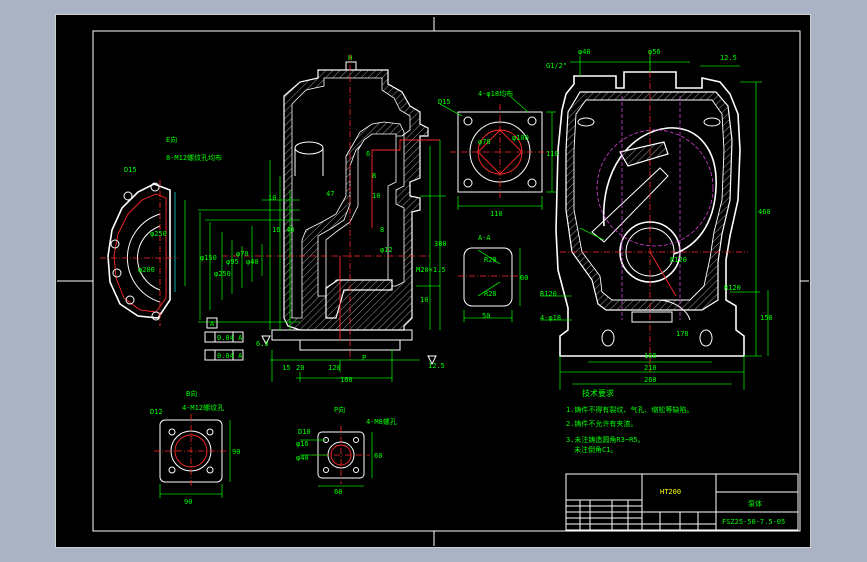 This screenshot has width=867, height=562. What do you see at coordinates (436, 366) in the screenshot?
I see `label-rough-right: 12.5` at bounding box center [436, 366].